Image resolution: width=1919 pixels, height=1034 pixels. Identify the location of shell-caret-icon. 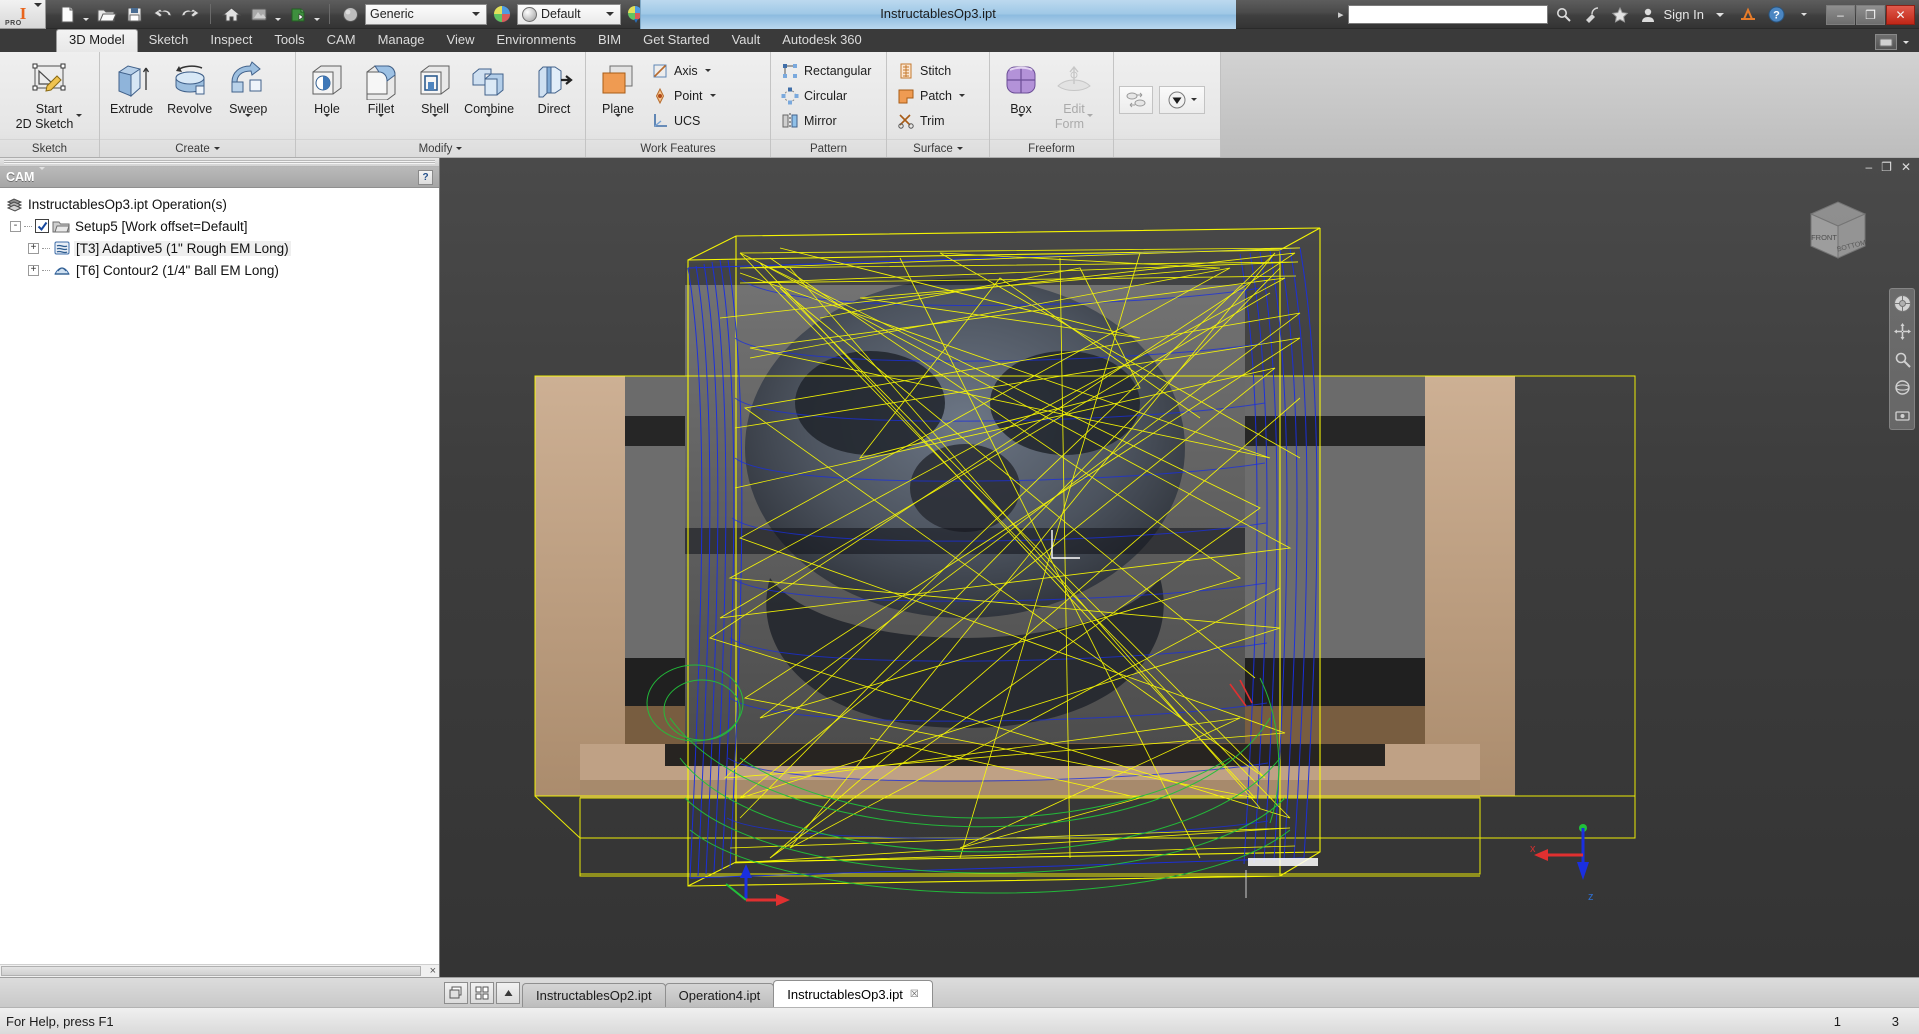
(435, 123).